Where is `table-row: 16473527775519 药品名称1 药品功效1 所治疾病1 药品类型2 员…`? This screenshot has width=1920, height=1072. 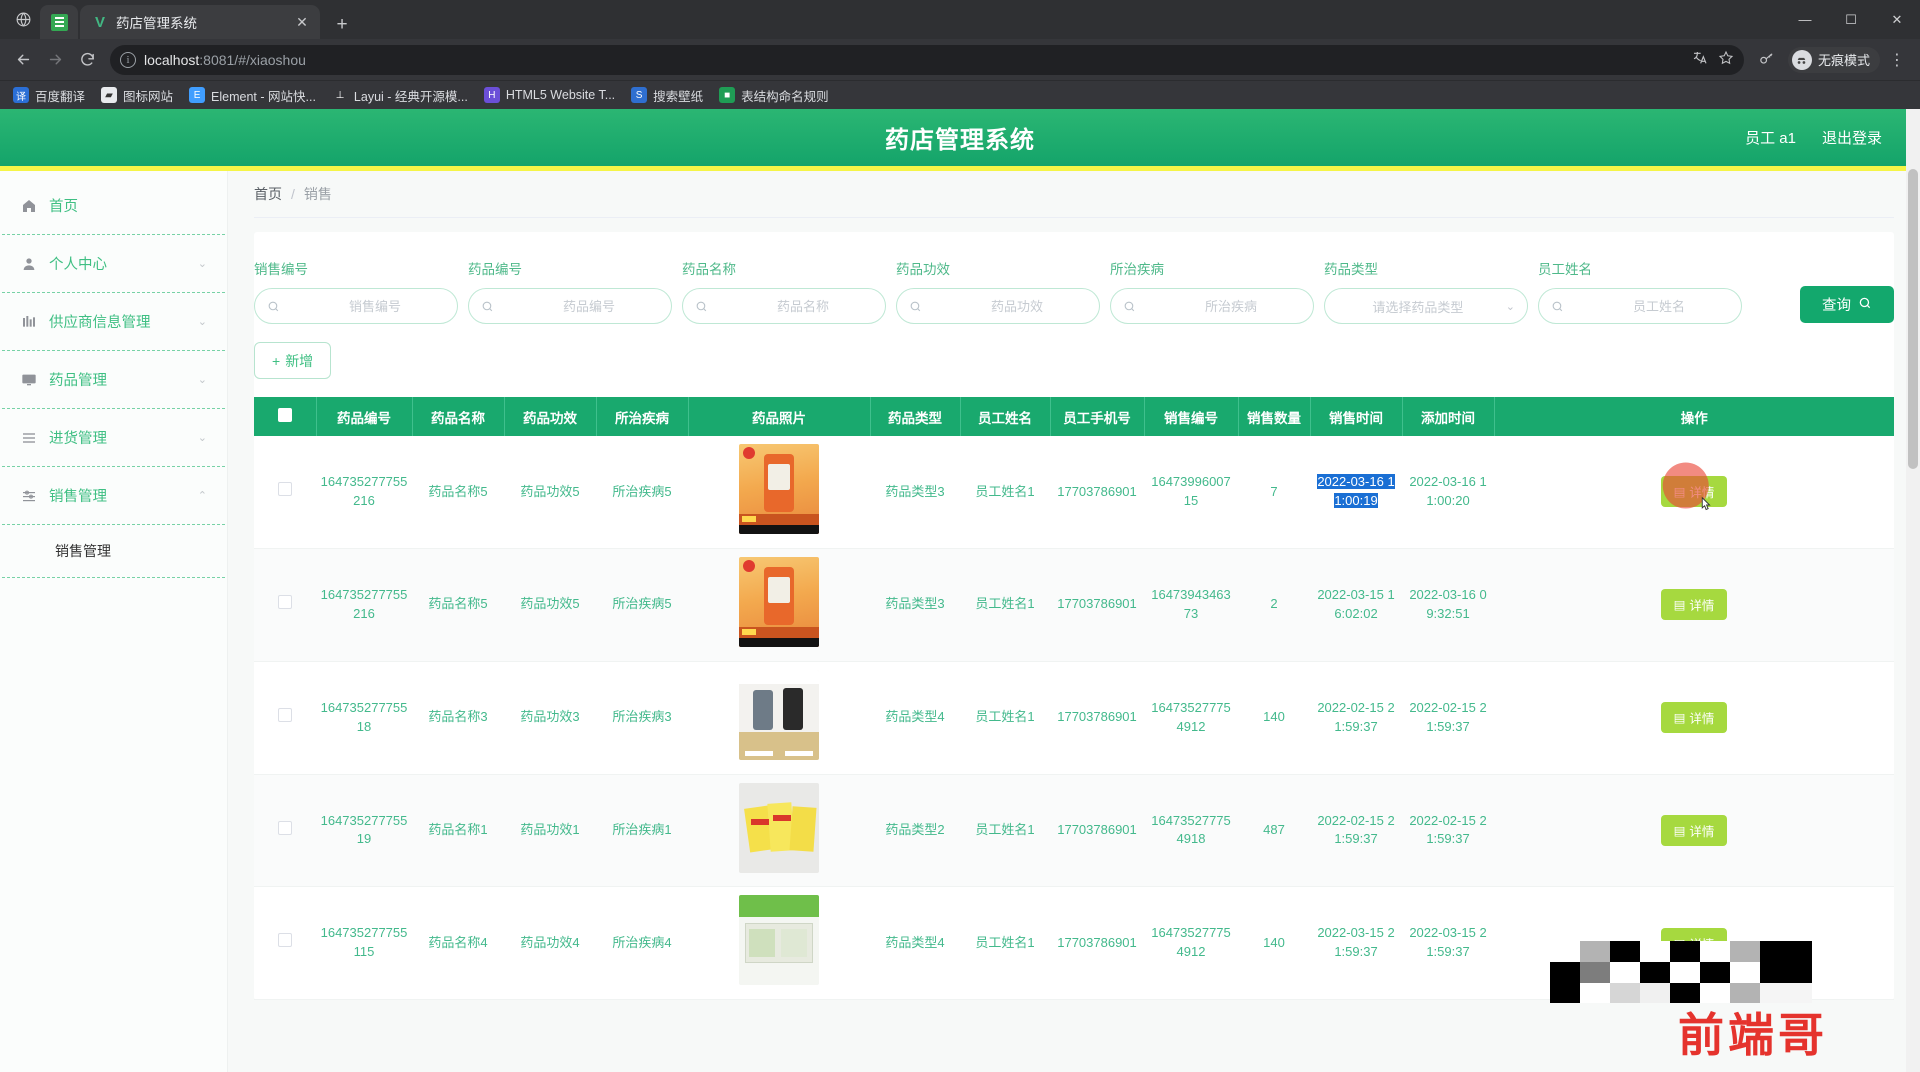 table-row: 16473527775519 药品名称1 药品功效1 所治疾病1 药品类型2 员… is located at coordinates (1074, 831).